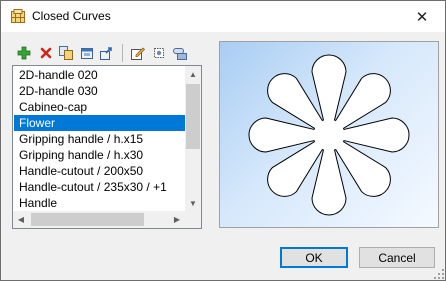  I want to click on scroll-left-icon: ◀, so click(21, 219).